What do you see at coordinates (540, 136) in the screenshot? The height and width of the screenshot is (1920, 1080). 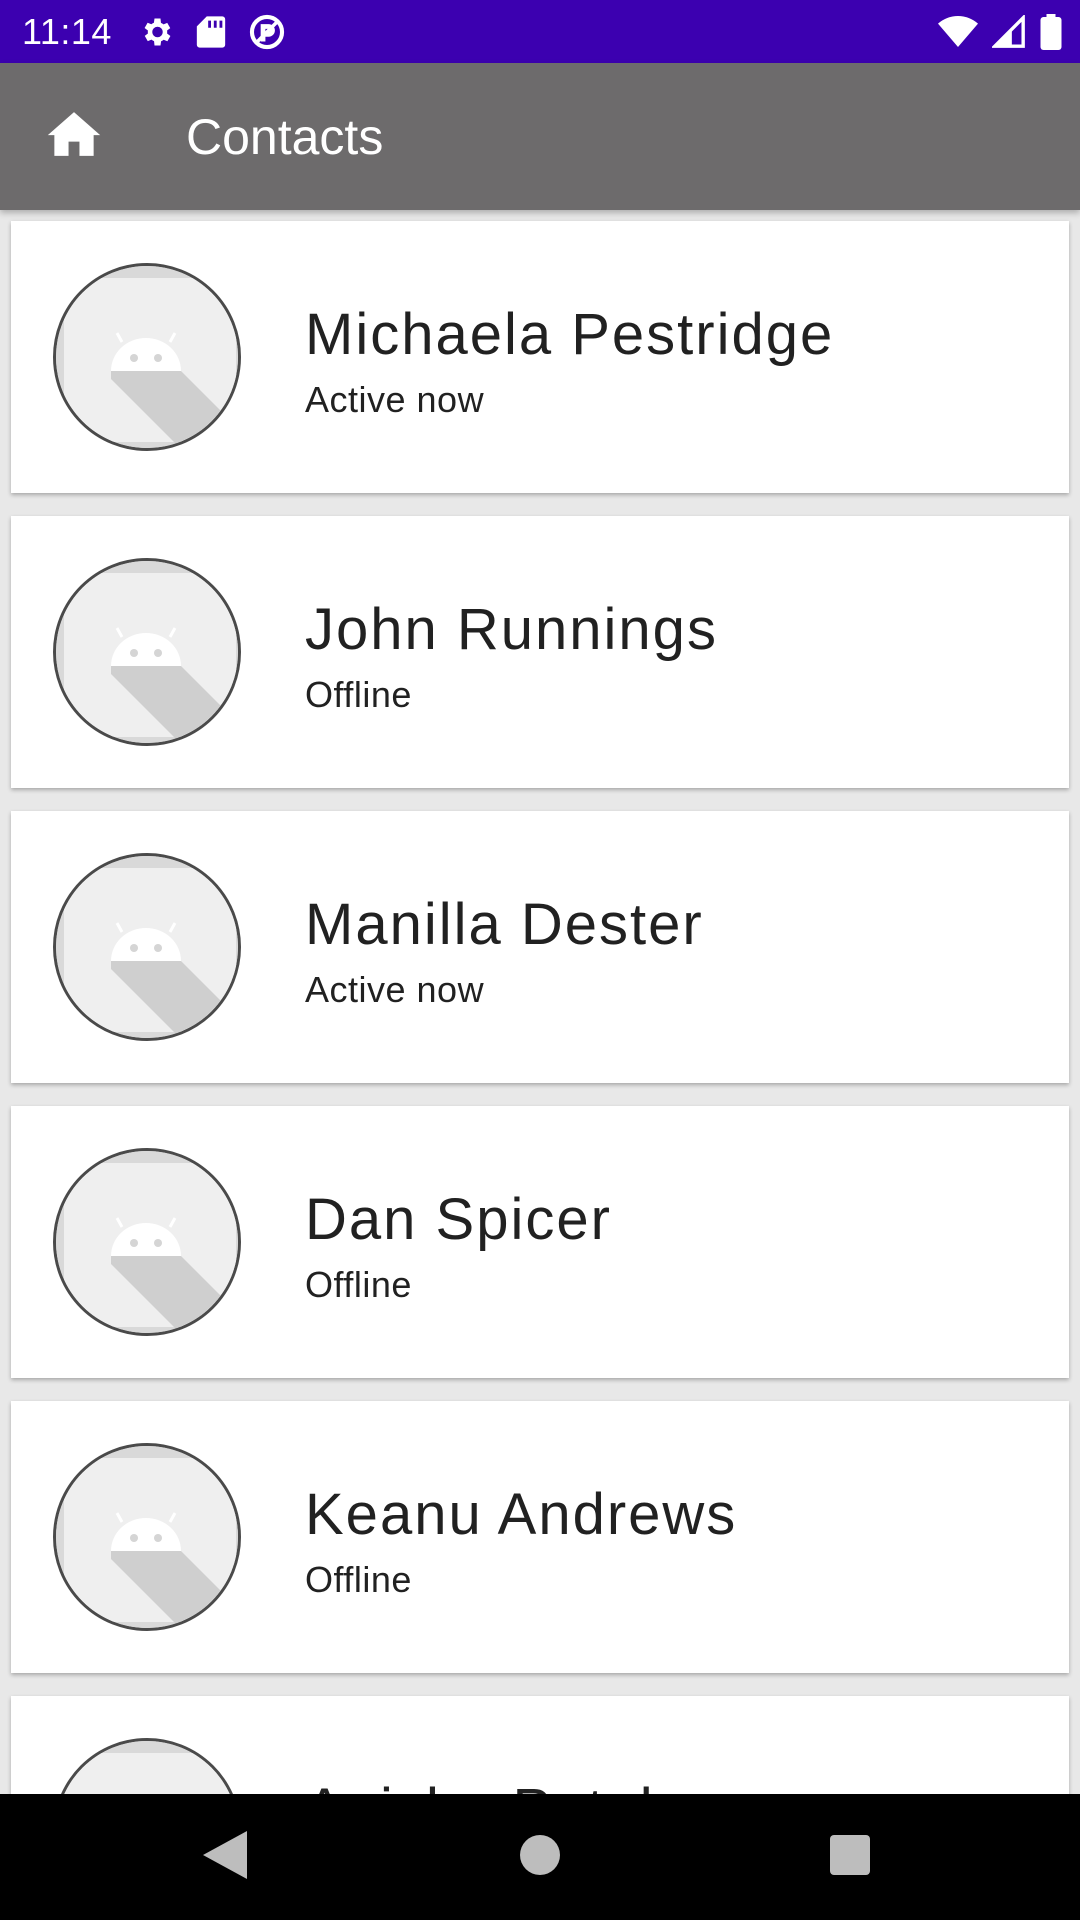 I see `app-bar: Contacts` at bounding box center [540, 136].